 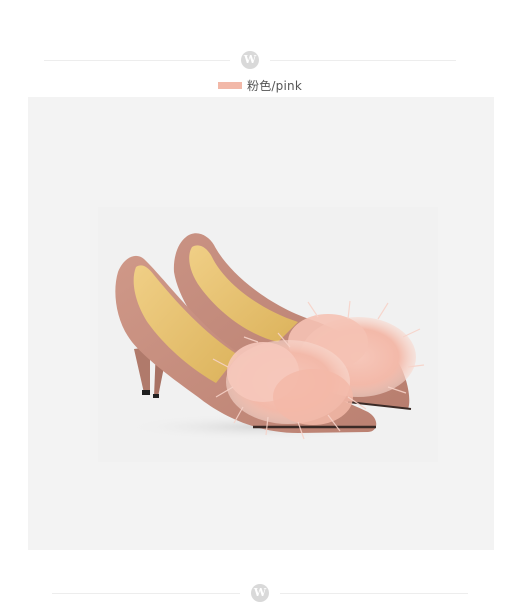 I want to click on color-swatch, so click(x=230, y=85).